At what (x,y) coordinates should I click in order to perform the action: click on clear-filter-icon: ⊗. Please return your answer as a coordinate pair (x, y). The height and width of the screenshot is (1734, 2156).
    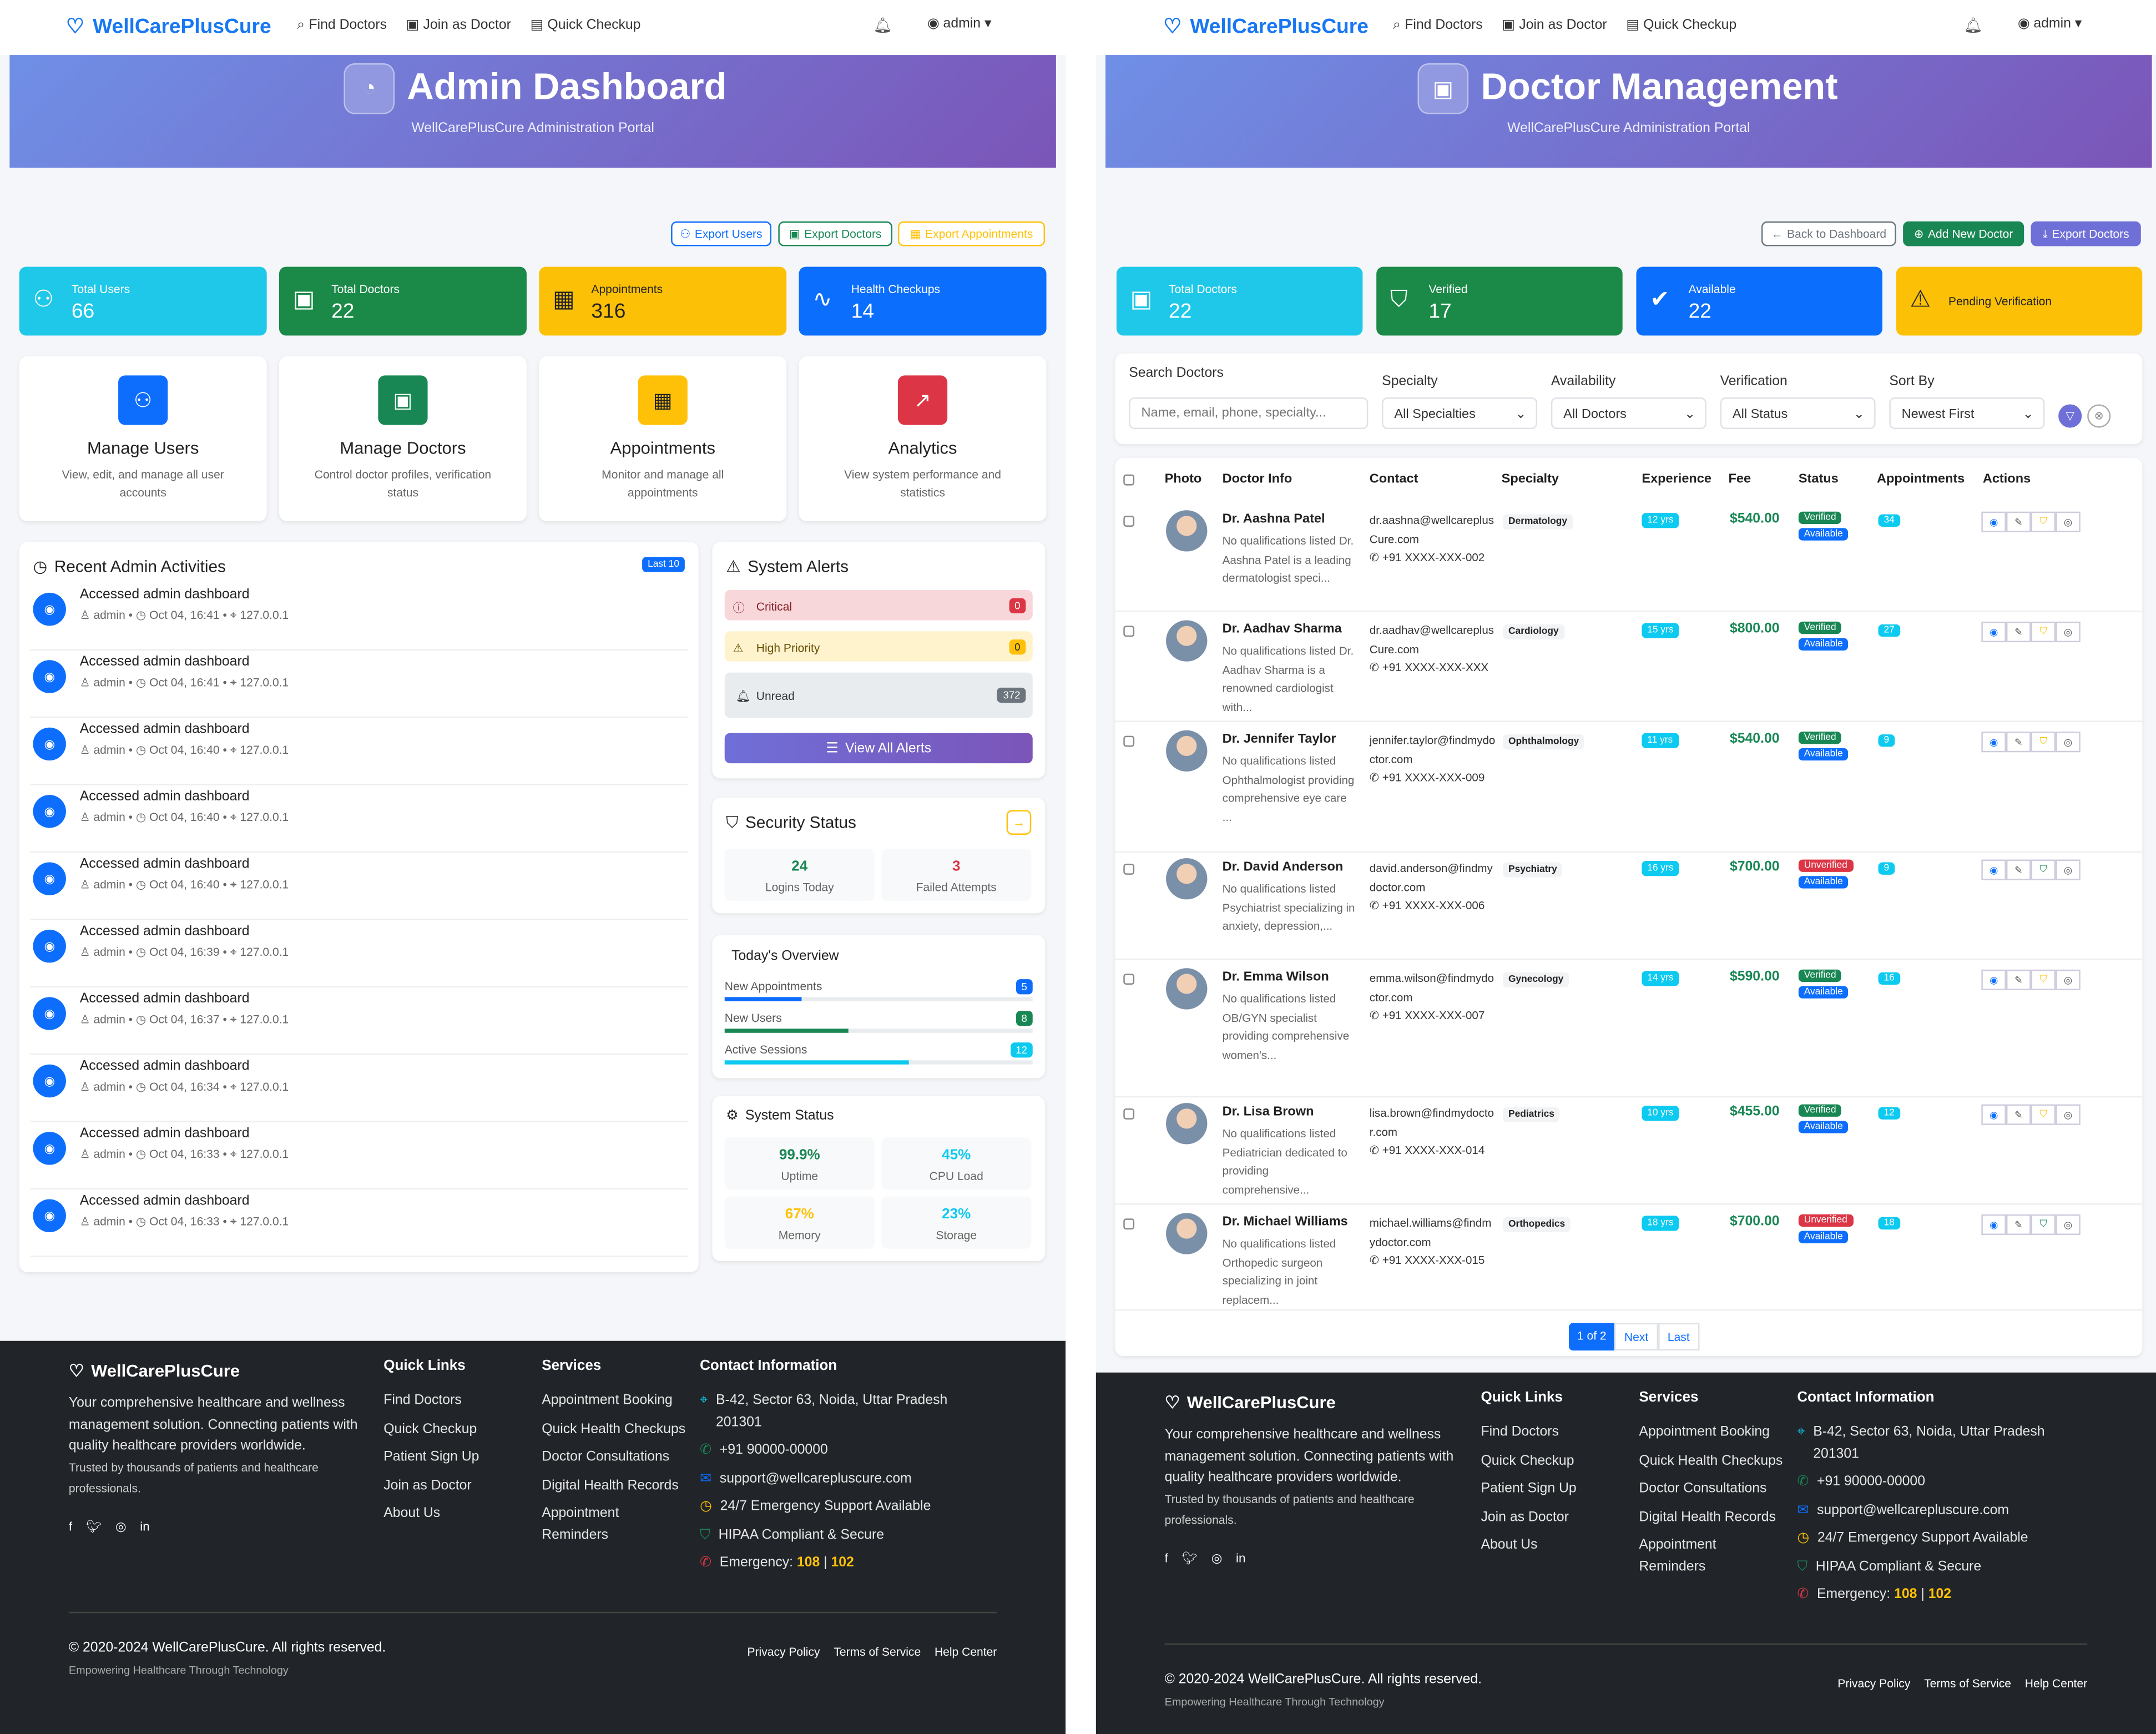
    Looking at the image, I should click on (2099, 416).